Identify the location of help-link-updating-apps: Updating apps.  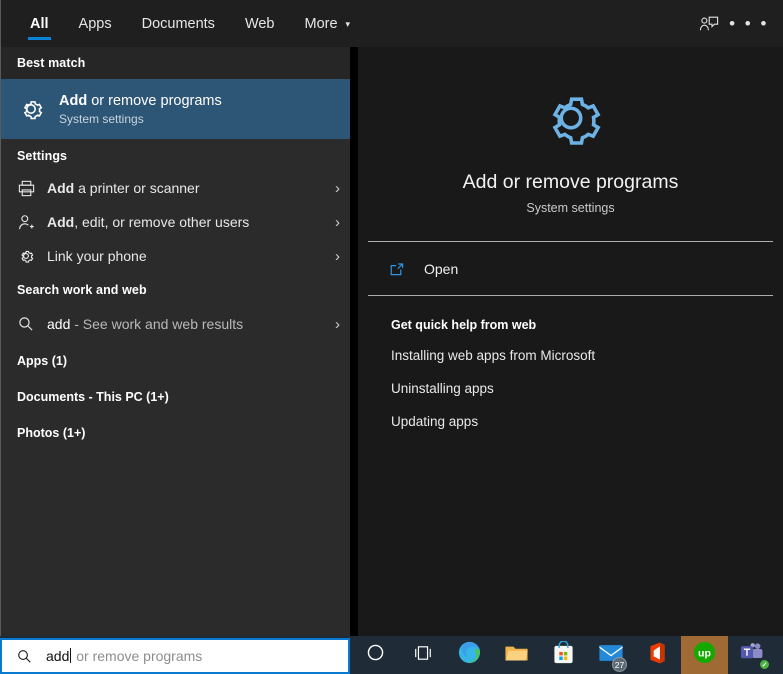
(587, 421).